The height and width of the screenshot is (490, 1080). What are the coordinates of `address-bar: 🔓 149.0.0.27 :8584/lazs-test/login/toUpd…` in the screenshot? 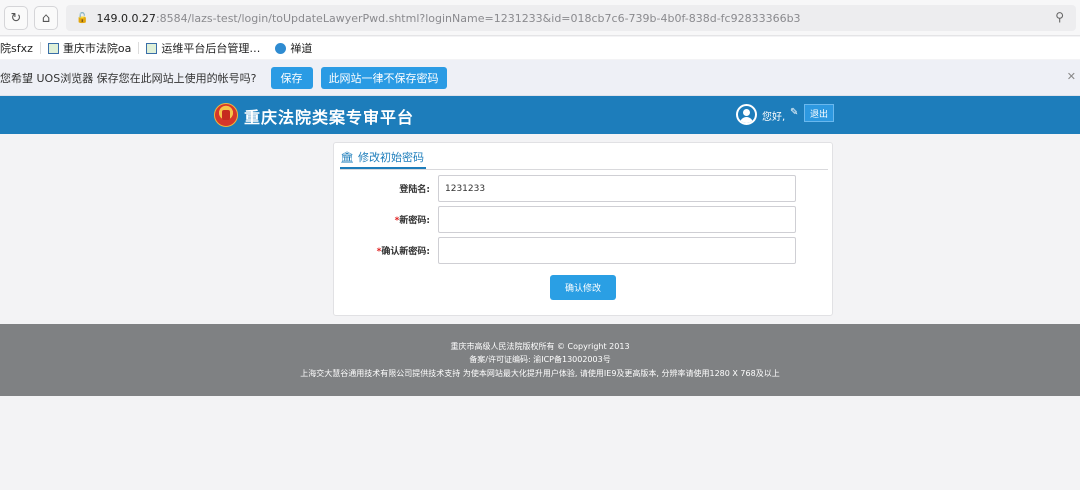 It's located at (571, 18).